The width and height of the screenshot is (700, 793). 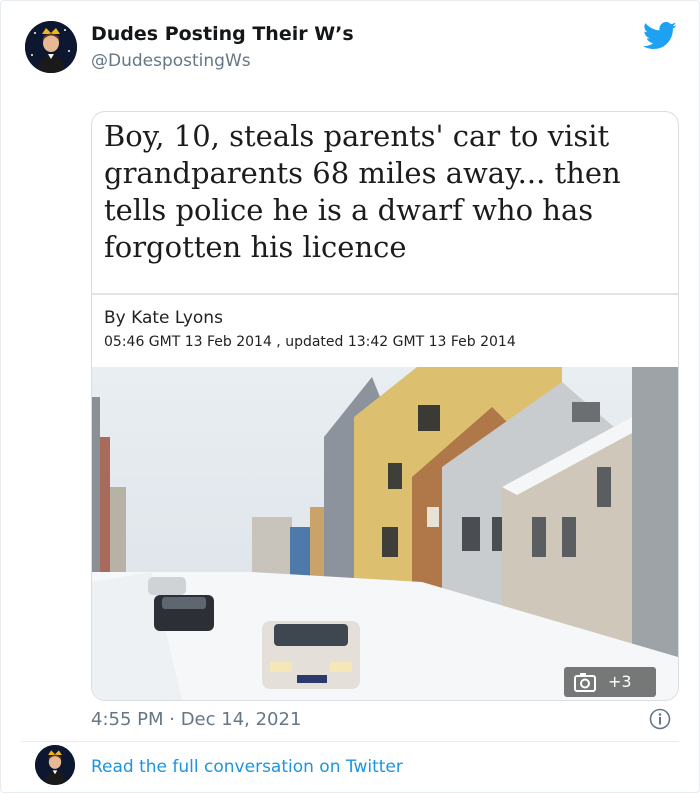 I want to click on read-full-conversation-link: Read the full conversation on Twitter, so click(x=247, y=767).